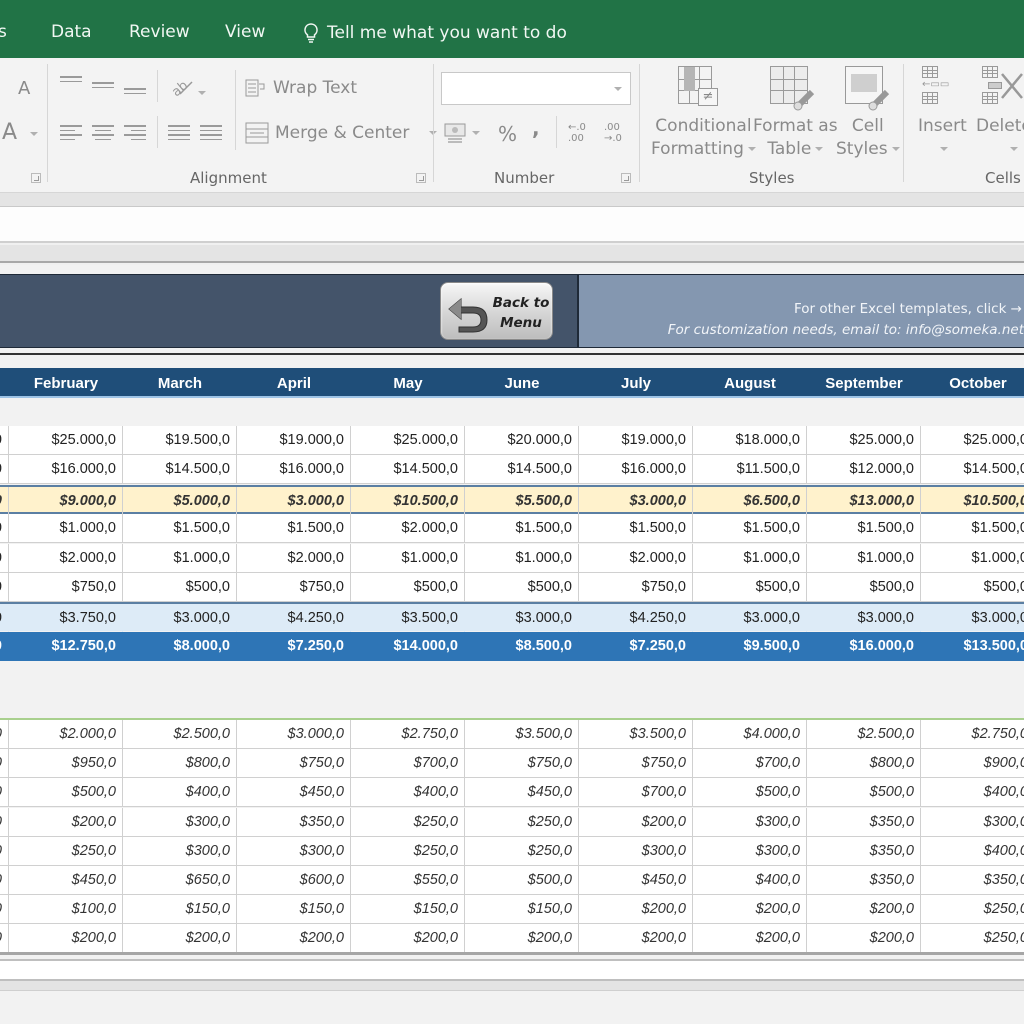 This screenshot has width=1024, height=1024. What do you see at coordinates (512, 225) in the screenshot?
I see `formula-bar-input` at bounding box center [512, 225].